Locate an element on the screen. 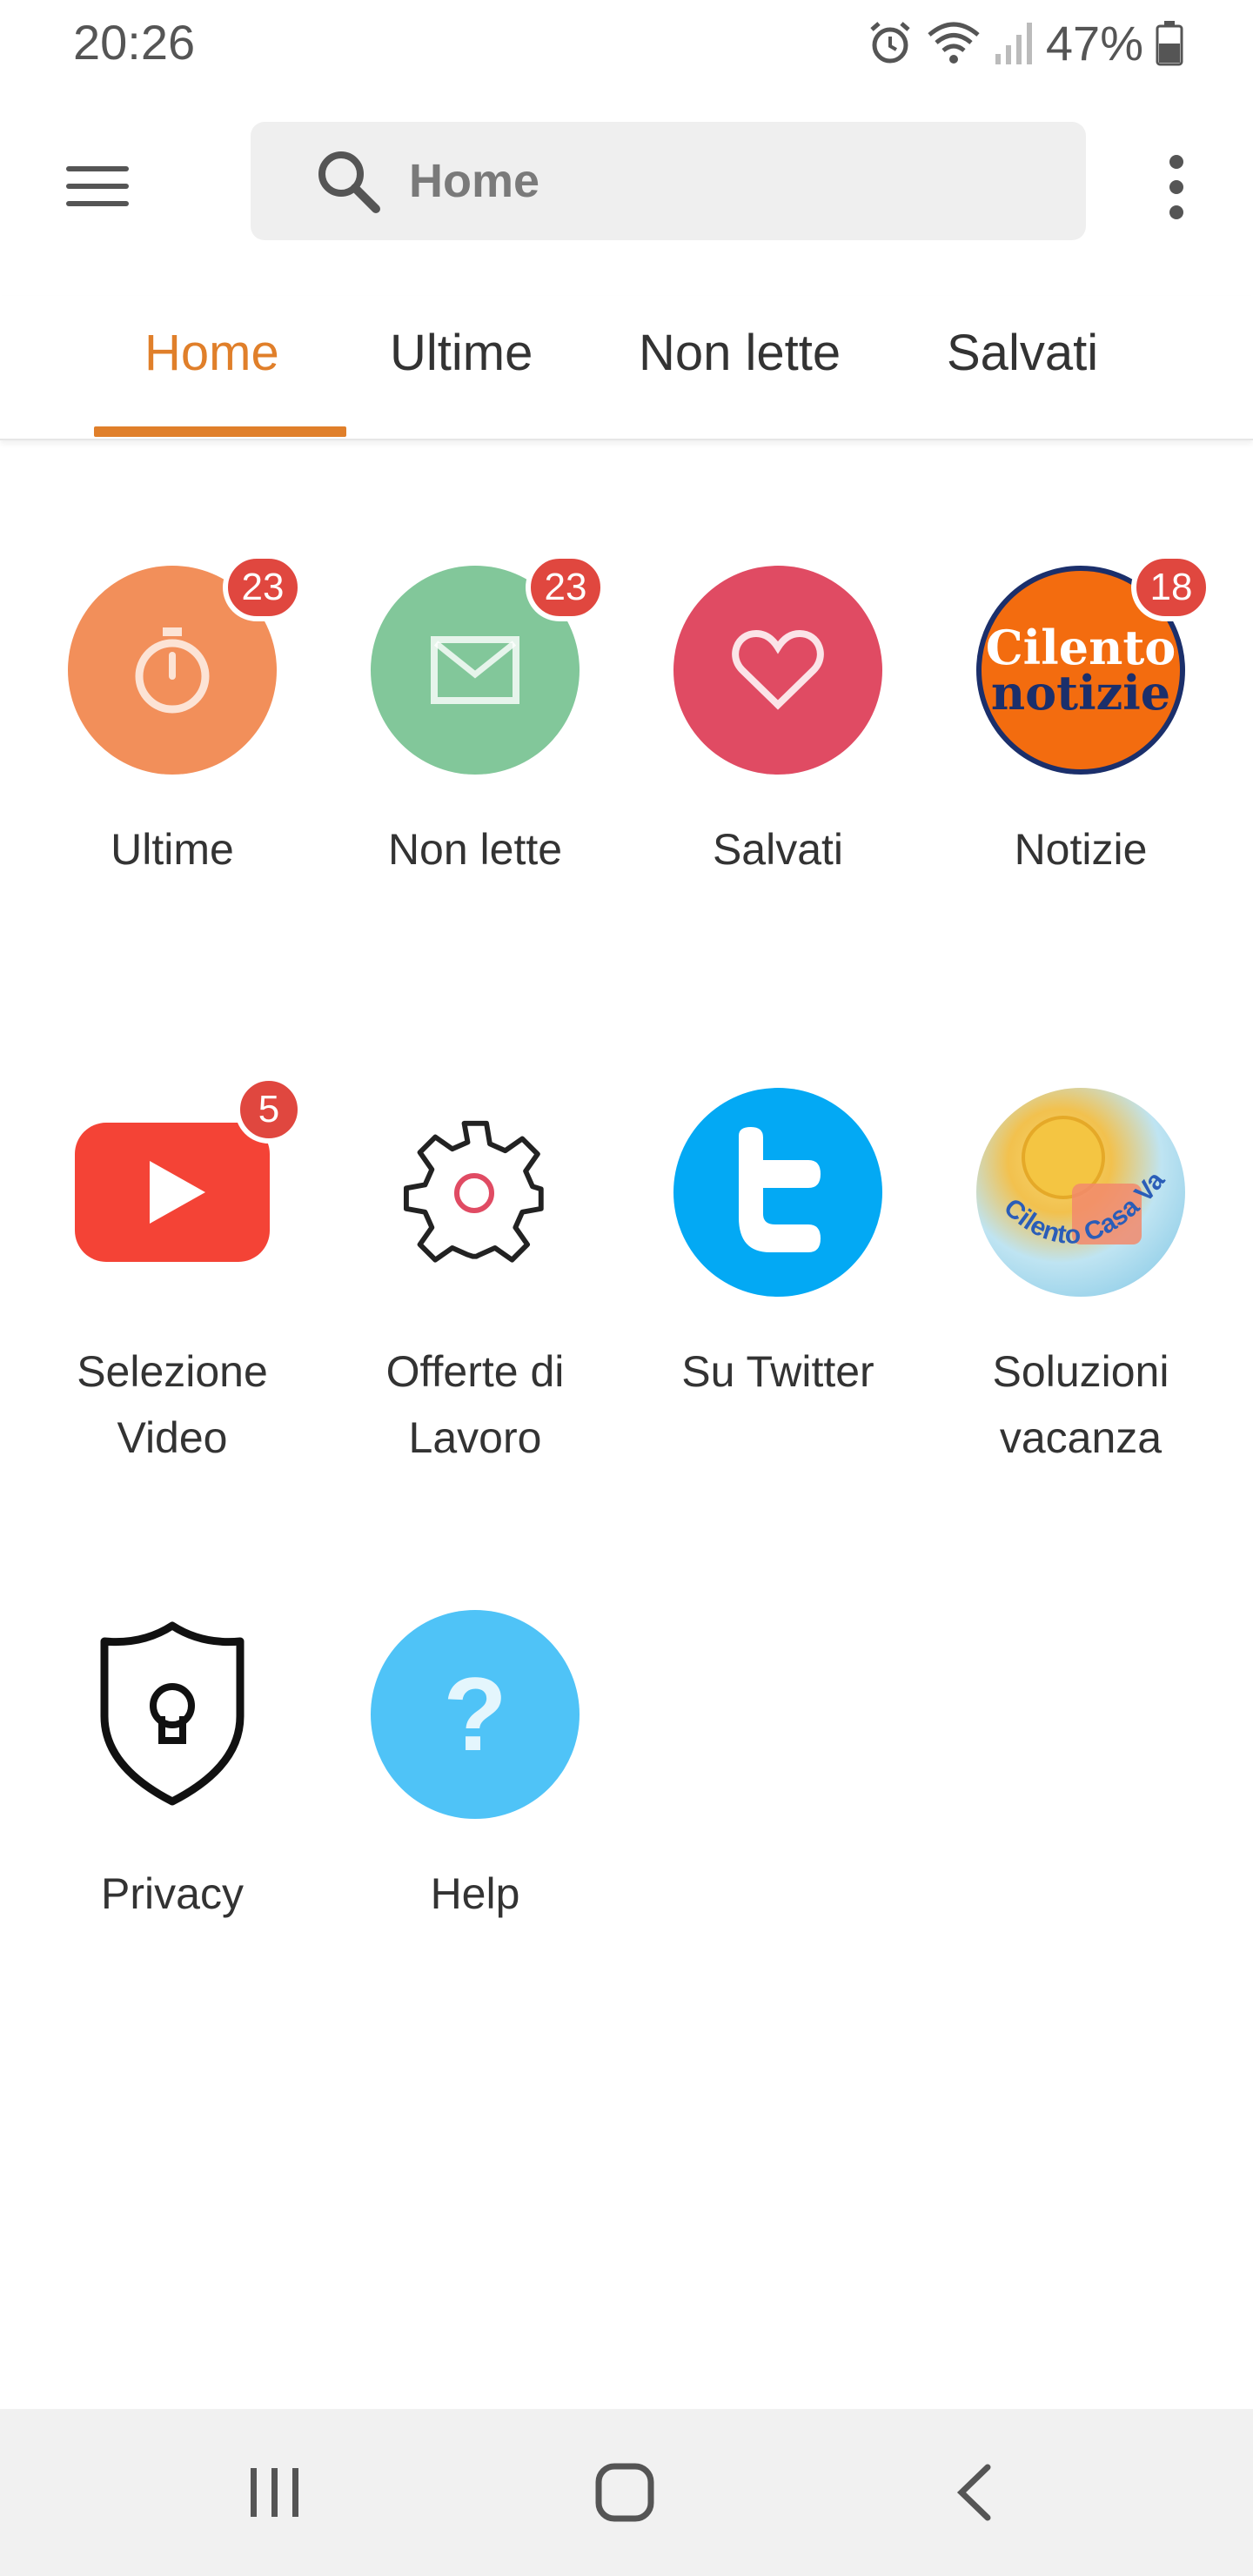 Image resolution: width=1253 pixels, height=2576 pixels. tile-help: ? Help is located at coordinates (475, 1769).